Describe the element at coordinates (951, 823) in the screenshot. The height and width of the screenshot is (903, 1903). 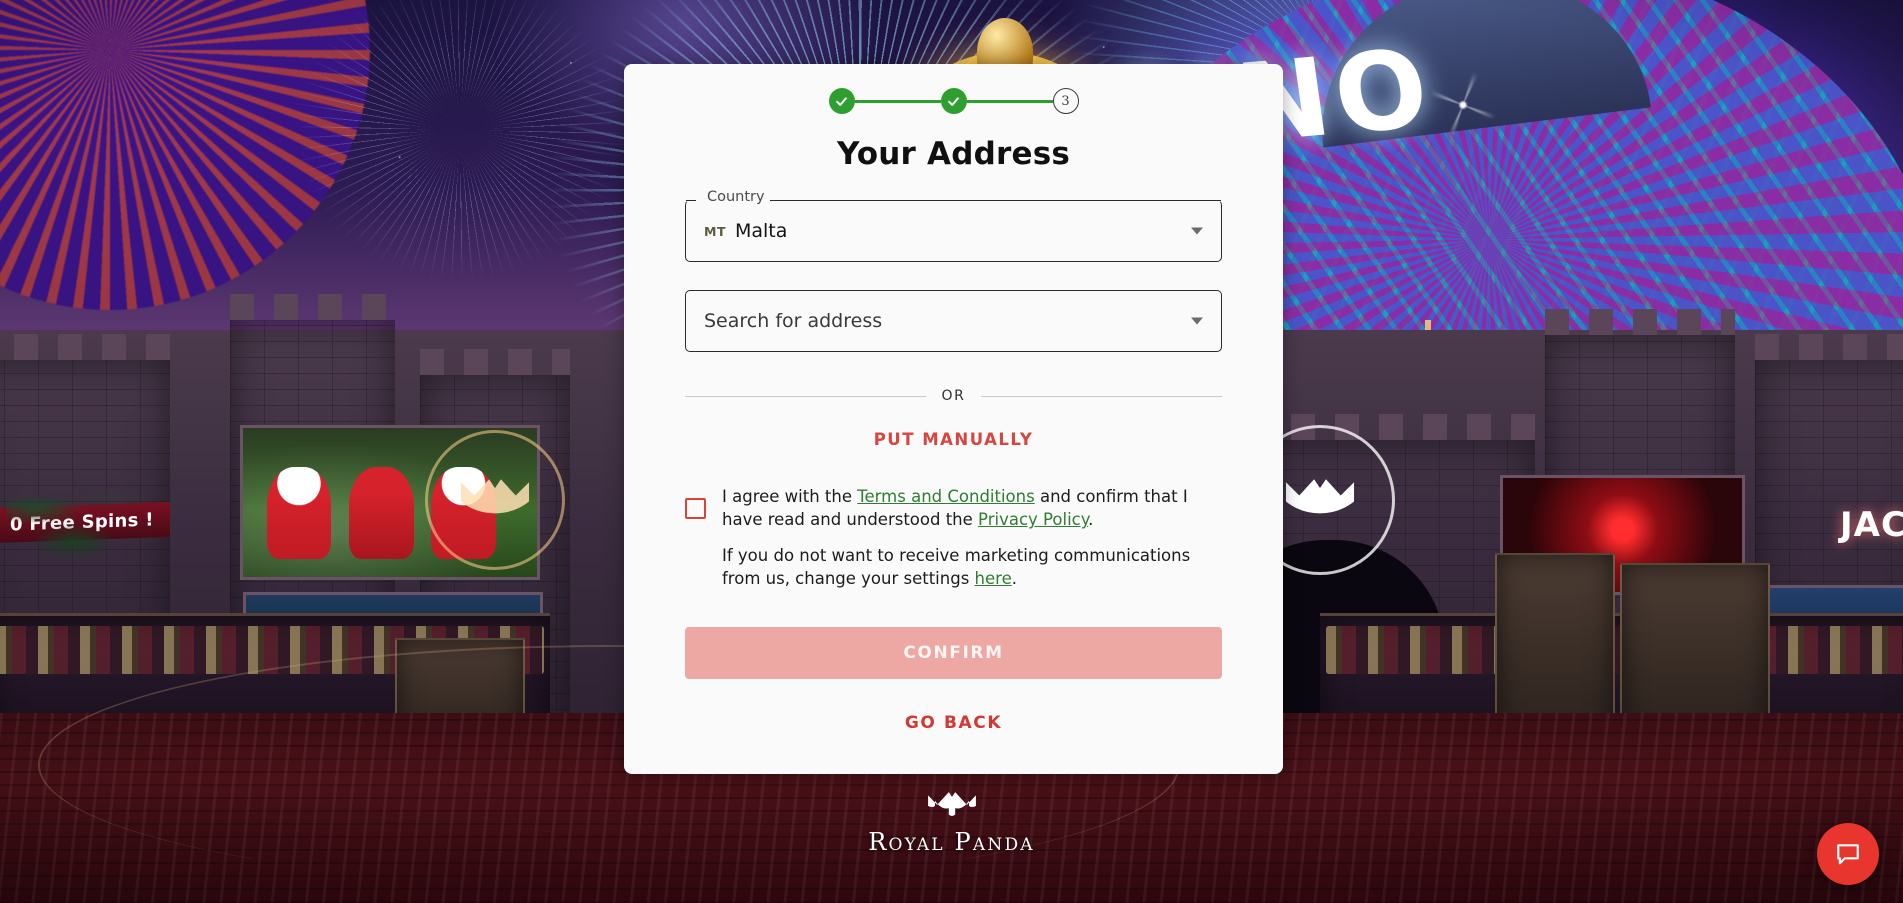
I see `royal-panda-footer-logo: Royal Panda` at that location.